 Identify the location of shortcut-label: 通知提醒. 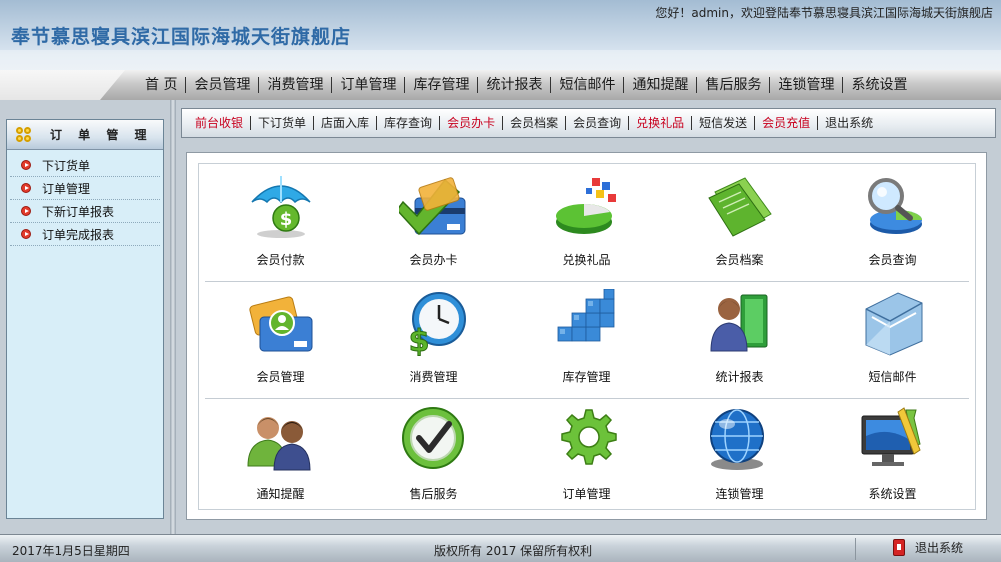
(280, 494).